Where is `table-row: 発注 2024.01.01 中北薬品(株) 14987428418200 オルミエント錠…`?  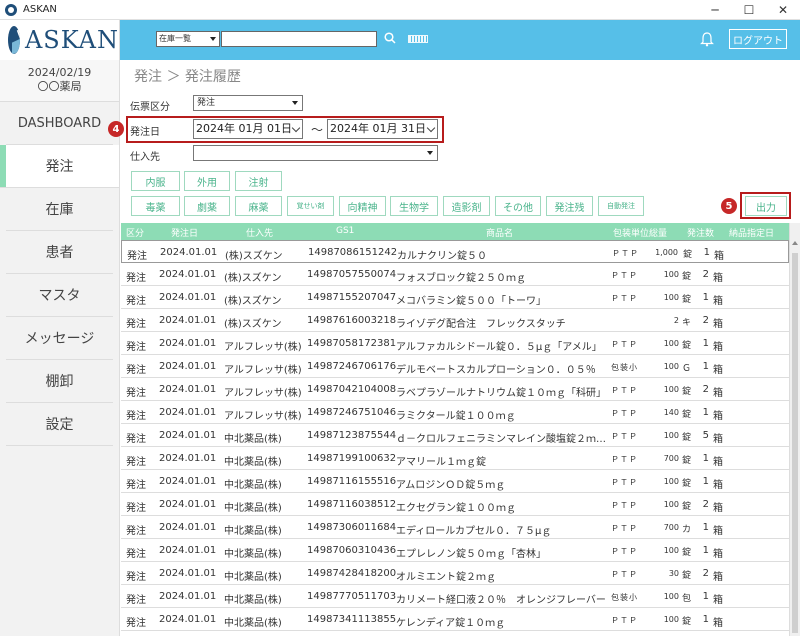 table-row: 発注 2024.01.01 中北薬品(株) 14987428418200 オルミエント錠… is located at coordinates (455, 573).